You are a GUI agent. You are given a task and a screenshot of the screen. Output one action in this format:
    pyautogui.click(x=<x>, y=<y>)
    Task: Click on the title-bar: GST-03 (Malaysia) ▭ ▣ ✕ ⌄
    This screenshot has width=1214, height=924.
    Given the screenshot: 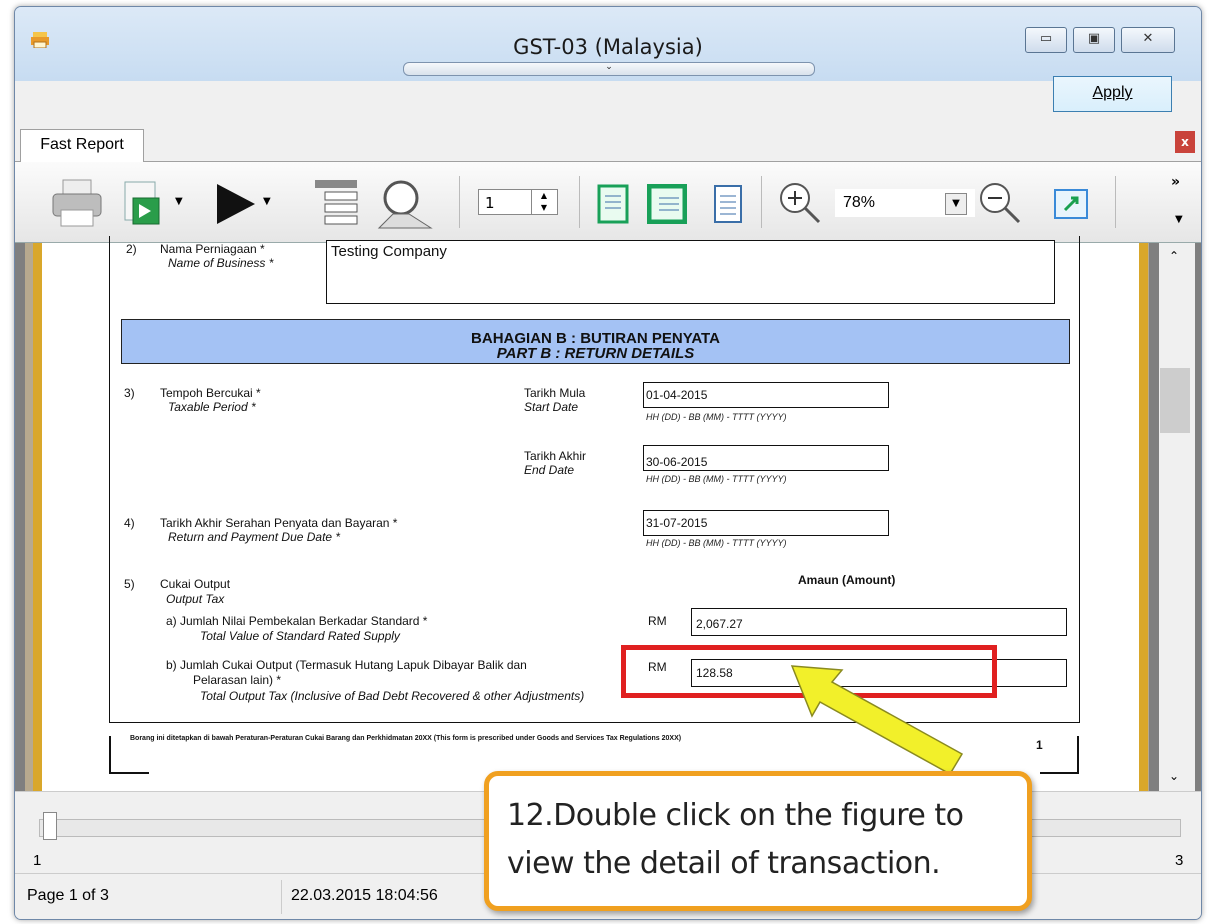 What is the action you would take?
    pyautogui.click(x=608, y=44)
    